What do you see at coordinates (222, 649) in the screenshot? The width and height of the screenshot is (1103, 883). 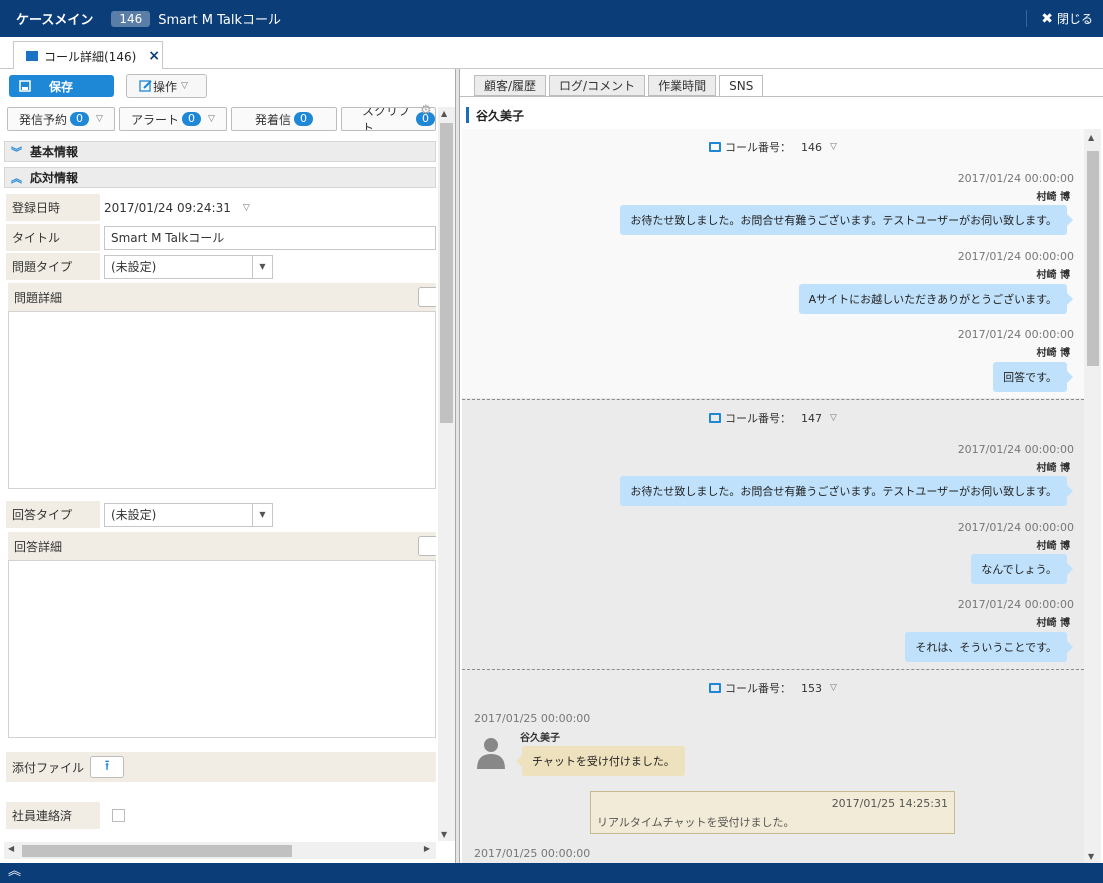 I see `answer-detail-textarea` at bounding box center [222, 649].